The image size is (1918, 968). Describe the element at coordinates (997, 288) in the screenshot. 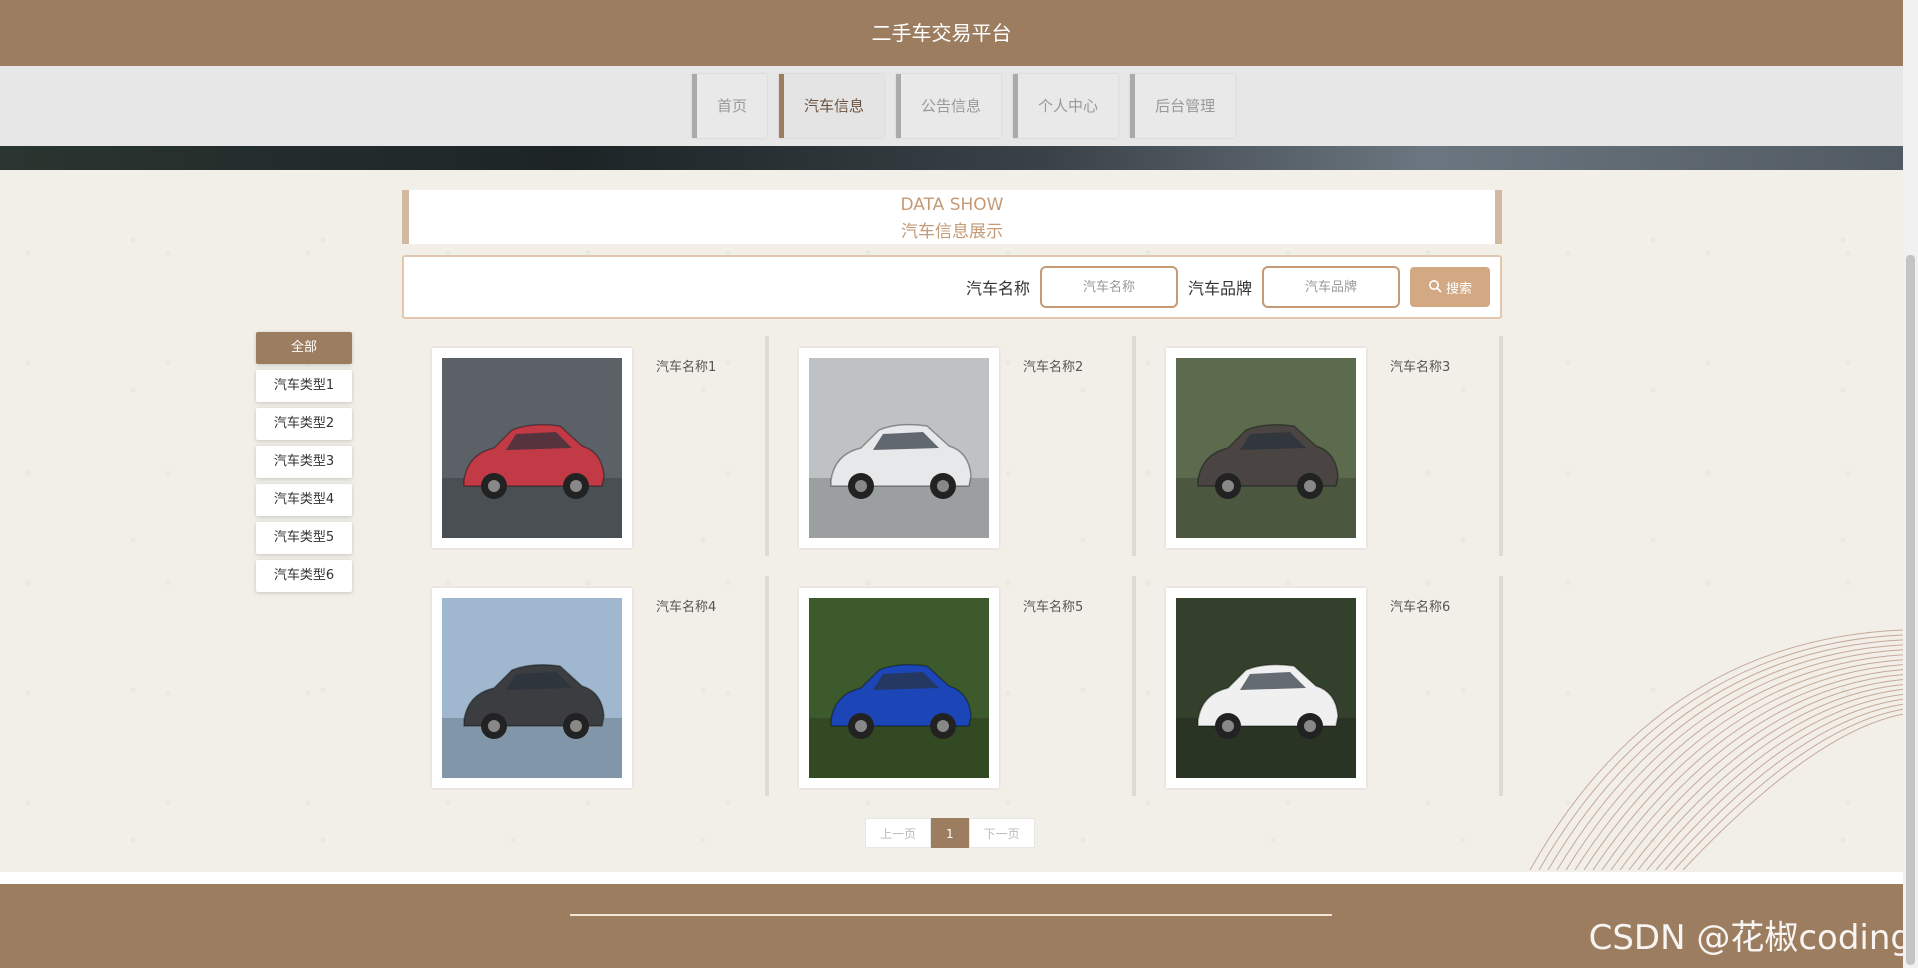

I see `car-name-label: 汽车名称` at that location.